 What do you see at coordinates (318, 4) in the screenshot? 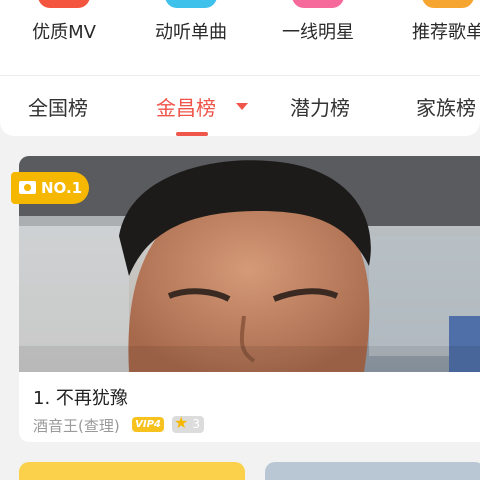
I see `star-icon` at bounding box center [318, 4].